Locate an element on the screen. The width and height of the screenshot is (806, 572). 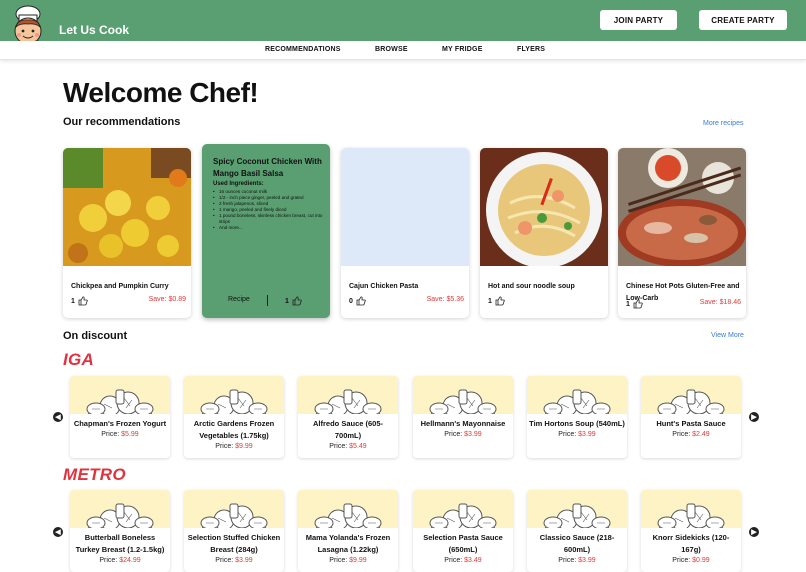
nav-recommendations: RECOMMENDATIONS is located at coordinates (303, 49).